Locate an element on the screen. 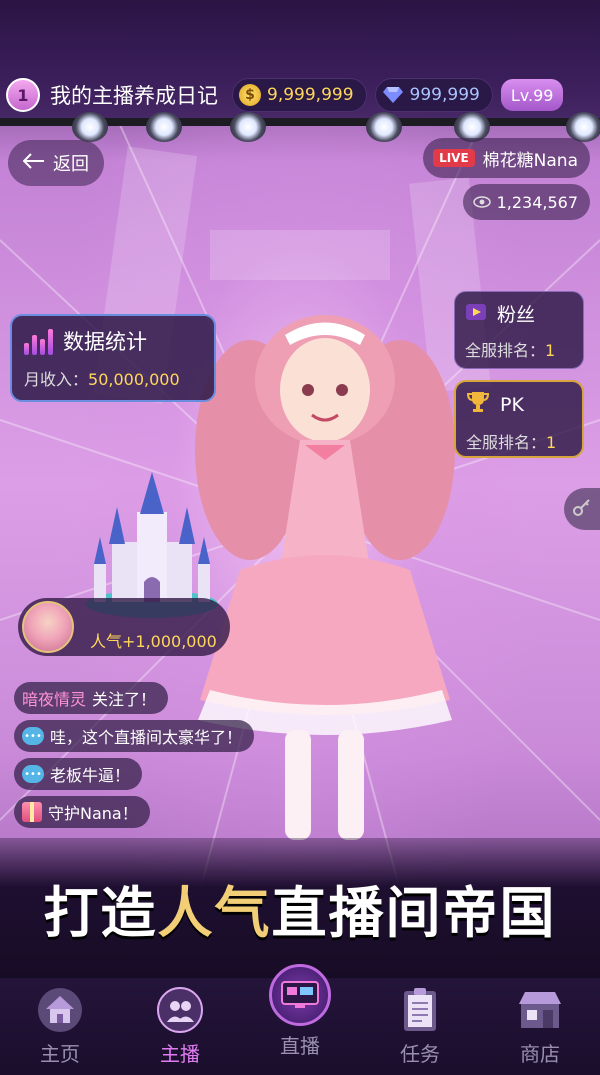 The image size is (600, 1075). header-row: 1 我的主播养成日记 $ 9,999,999 999,999 Lv.99 is located at coordinates (285, 95).